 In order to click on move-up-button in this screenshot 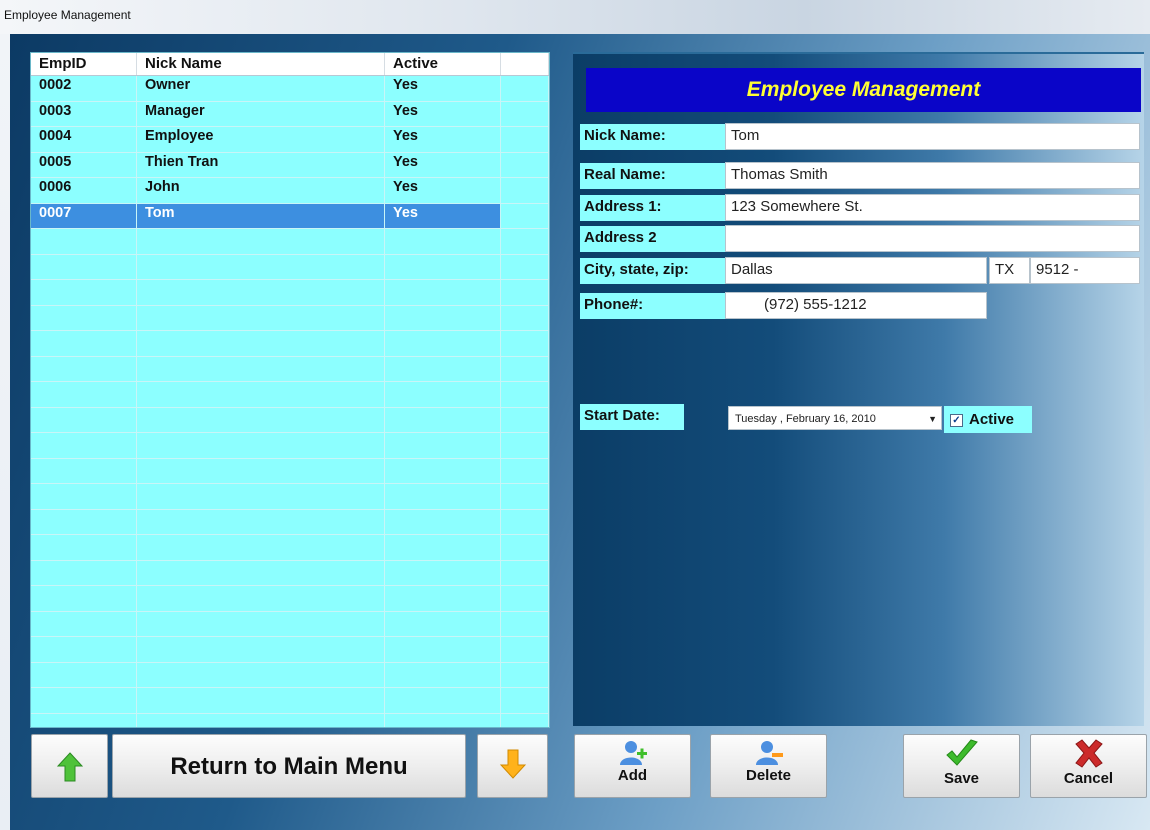, I will do `click(69, 766)`.